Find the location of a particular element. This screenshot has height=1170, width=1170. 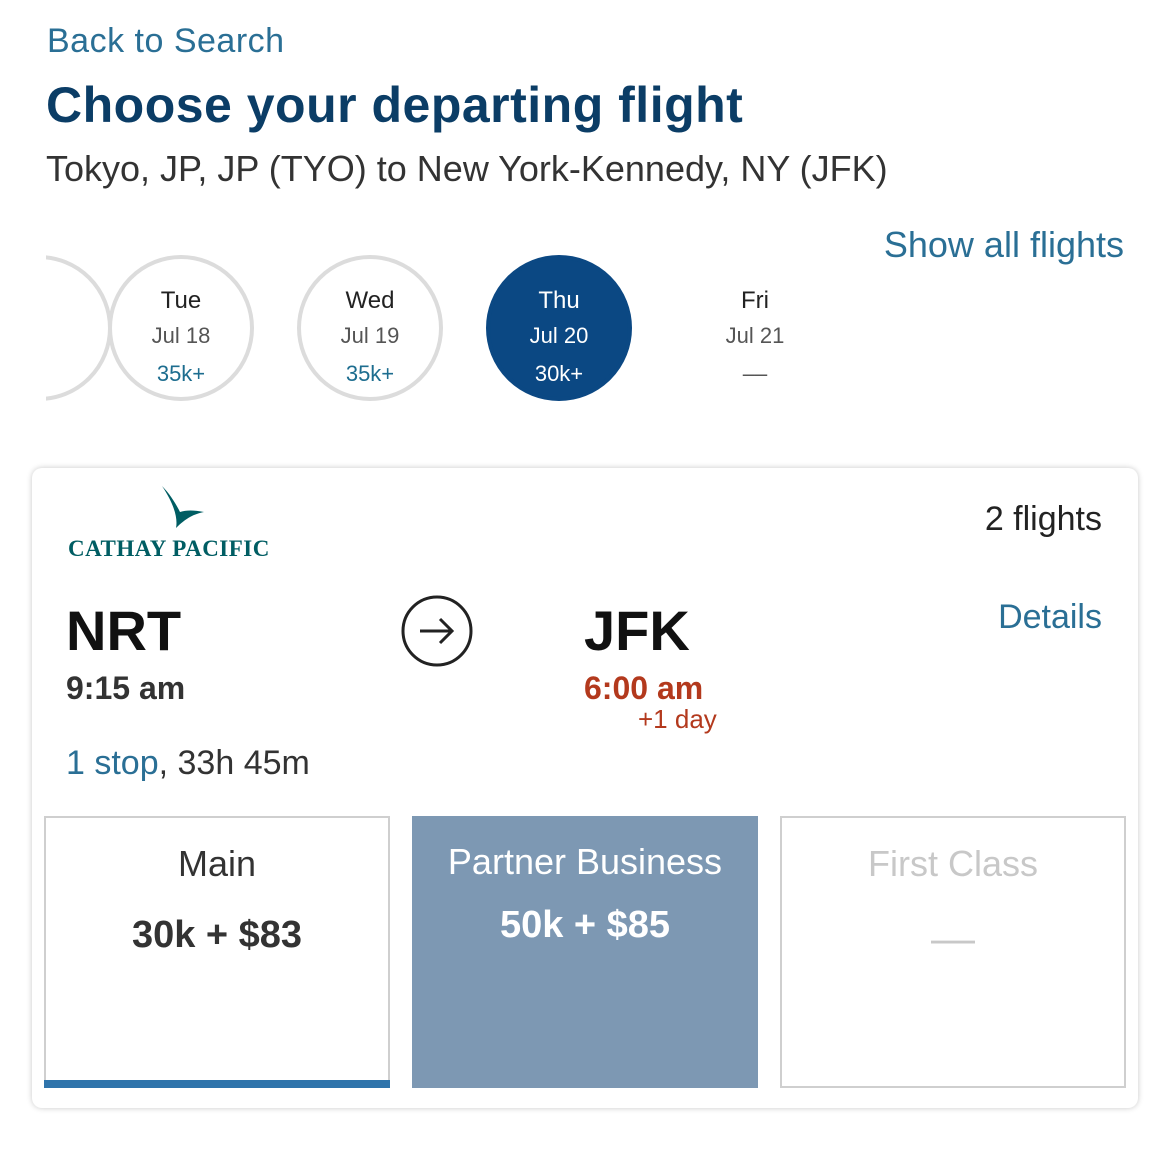

duration: , 33h 45m is located at coordinates (234, 763).